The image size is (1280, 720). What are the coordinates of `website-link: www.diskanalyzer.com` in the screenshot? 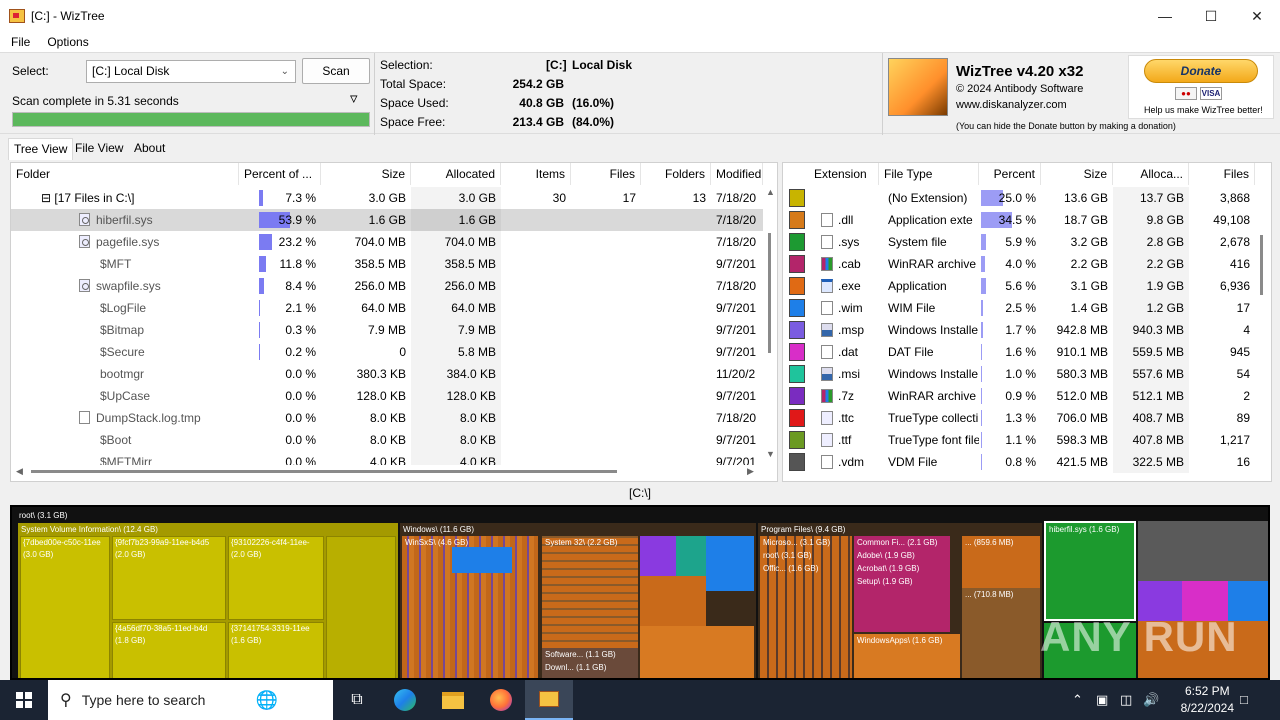 It's located at (1011, 105).